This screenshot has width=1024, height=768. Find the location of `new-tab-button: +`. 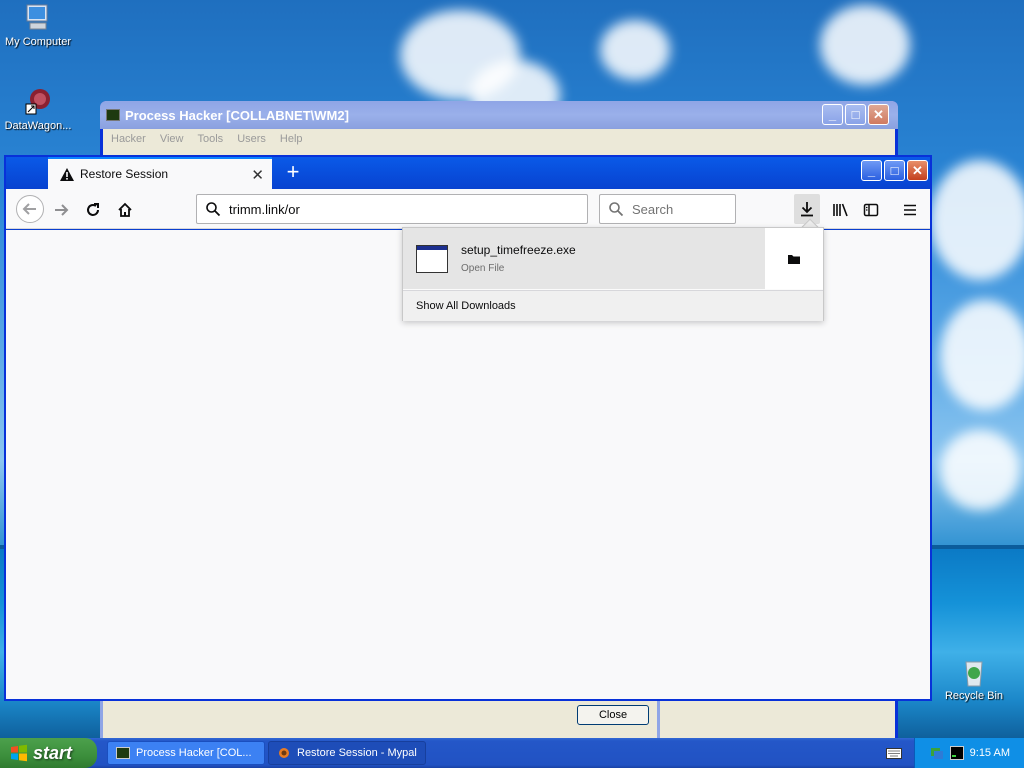

new-tab-button: + is located at coordinates (293, 173).